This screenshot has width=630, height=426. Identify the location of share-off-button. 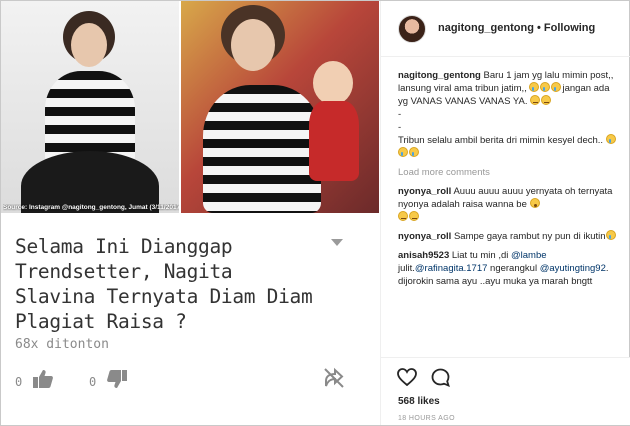
(334, 380).